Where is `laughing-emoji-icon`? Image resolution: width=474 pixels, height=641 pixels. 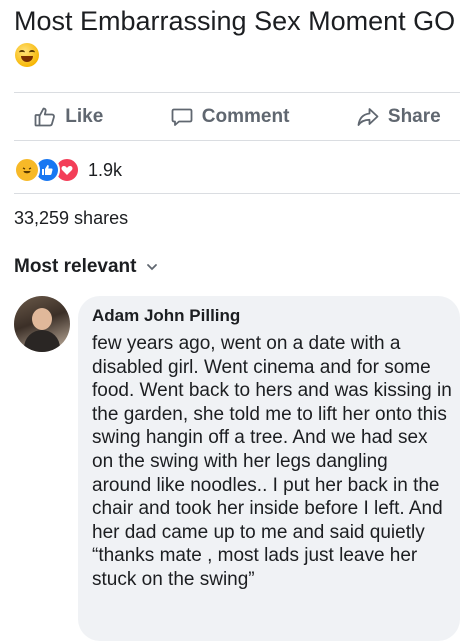 laughing-emoji-icon is located at coordinates (27, 55).